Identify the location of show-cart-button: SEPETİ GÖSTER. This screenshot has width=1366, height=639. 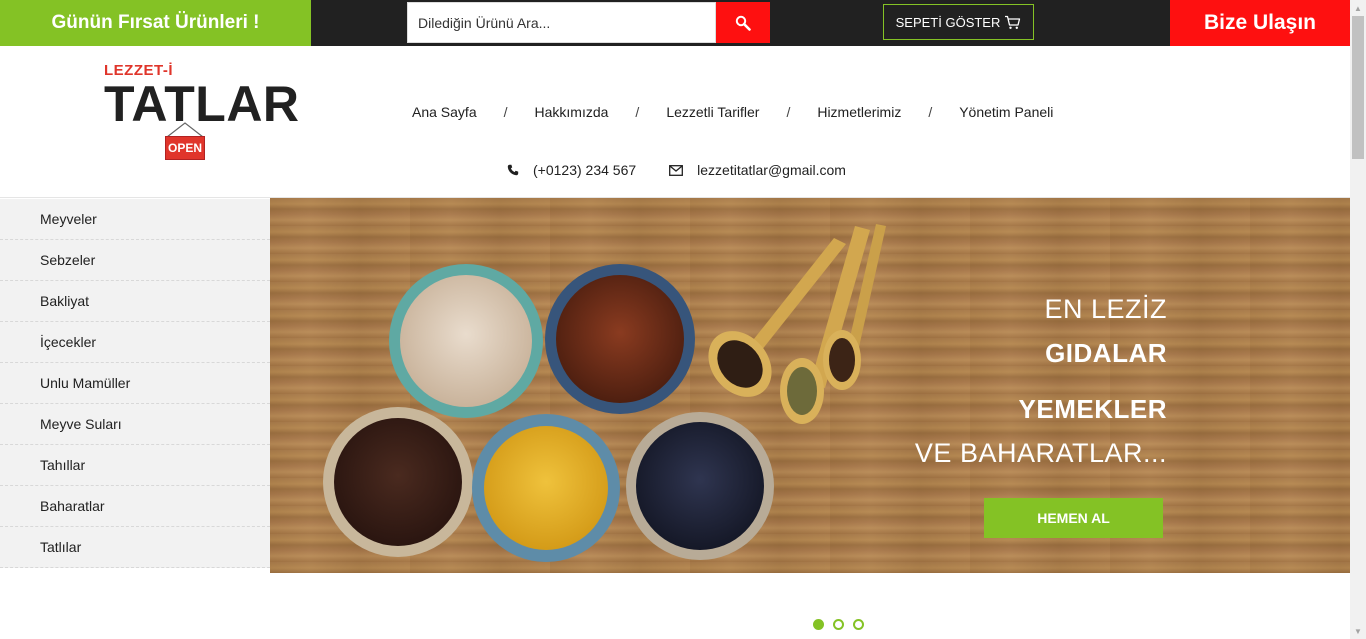
(958, 22).